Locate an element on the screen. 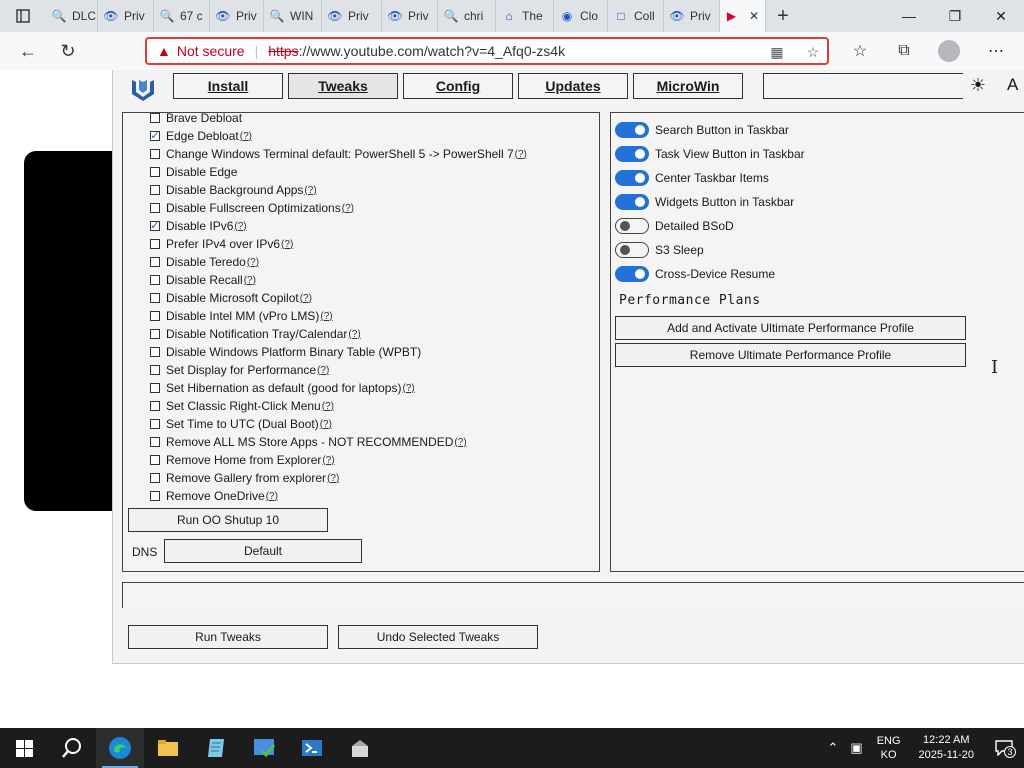 This screenshot has height=768, width=1024. browser-tab: 🔍 chri is located at coordinates (467, 16).